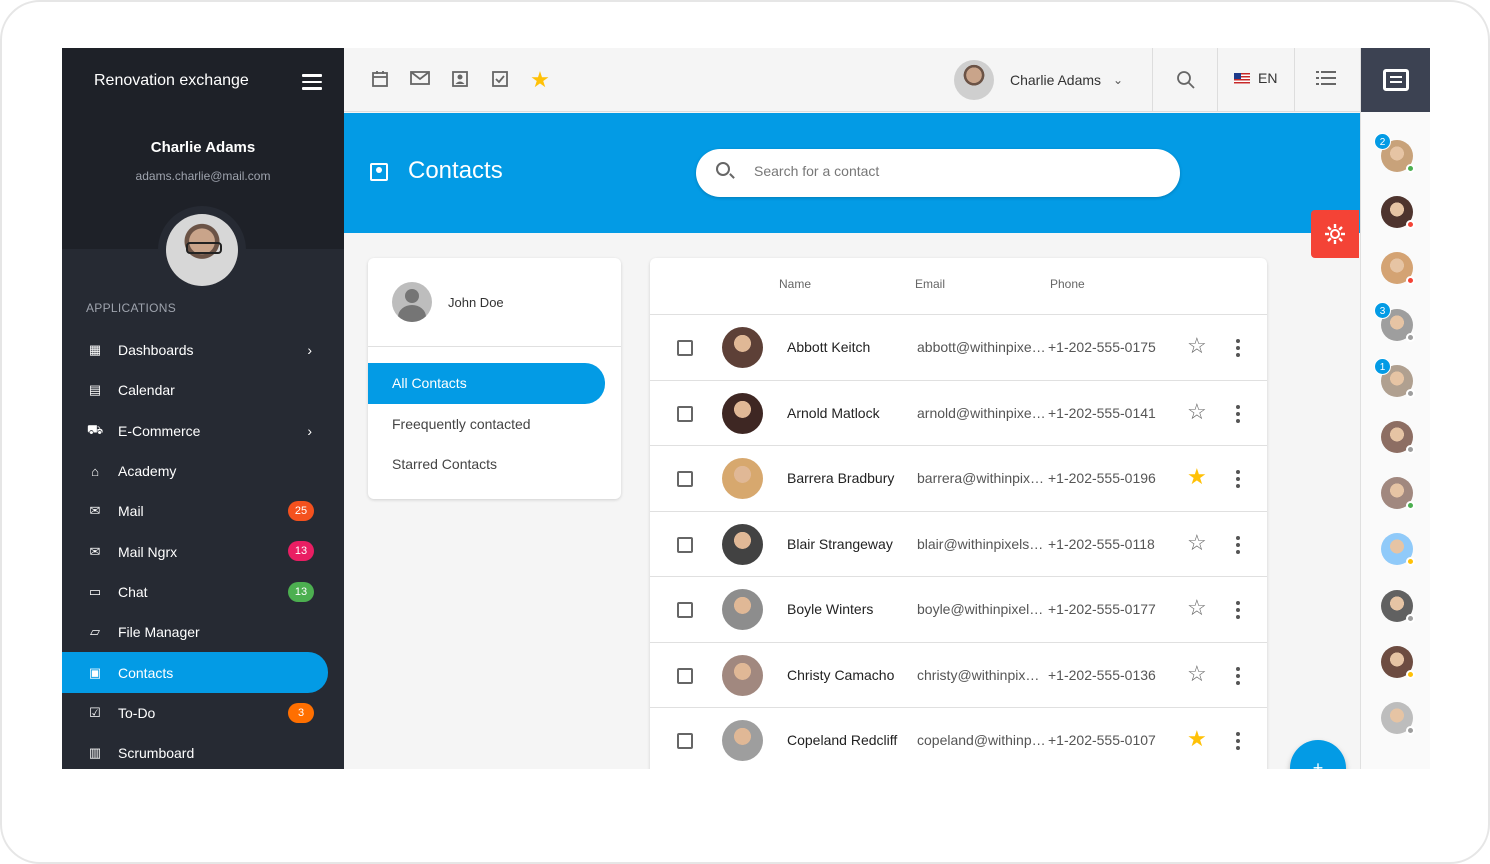  I want to click on language-code: EN, so click(1268, 78).